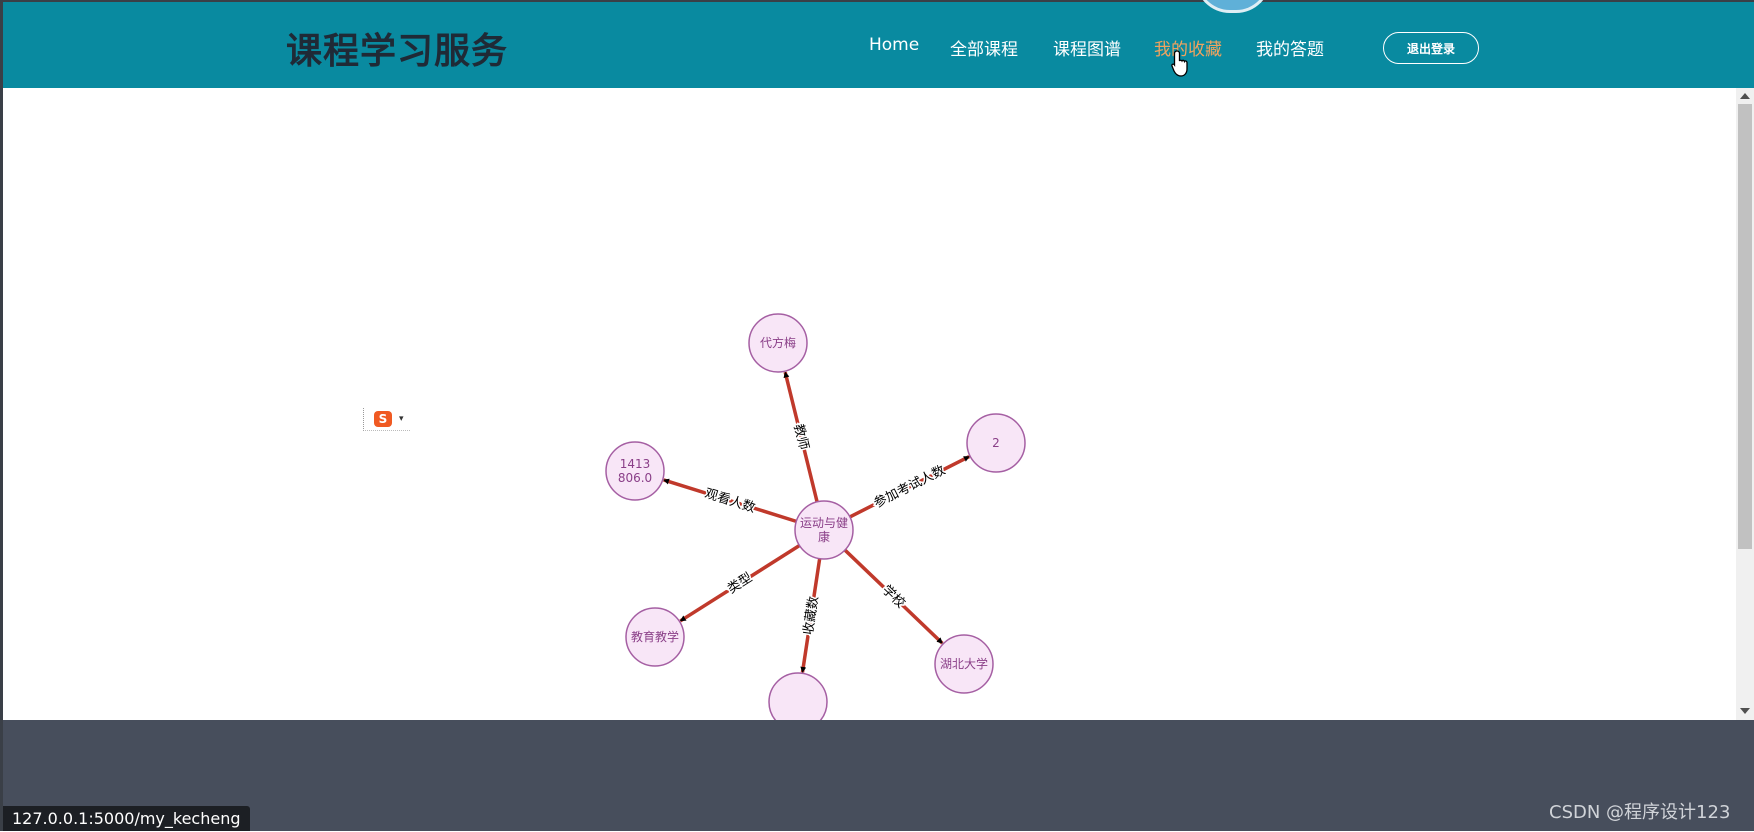 The image size is (1754, 832). Describe the element at coordinates (801, 436) in the screenshot. I see `graph-edge-label: 教师` at that location.